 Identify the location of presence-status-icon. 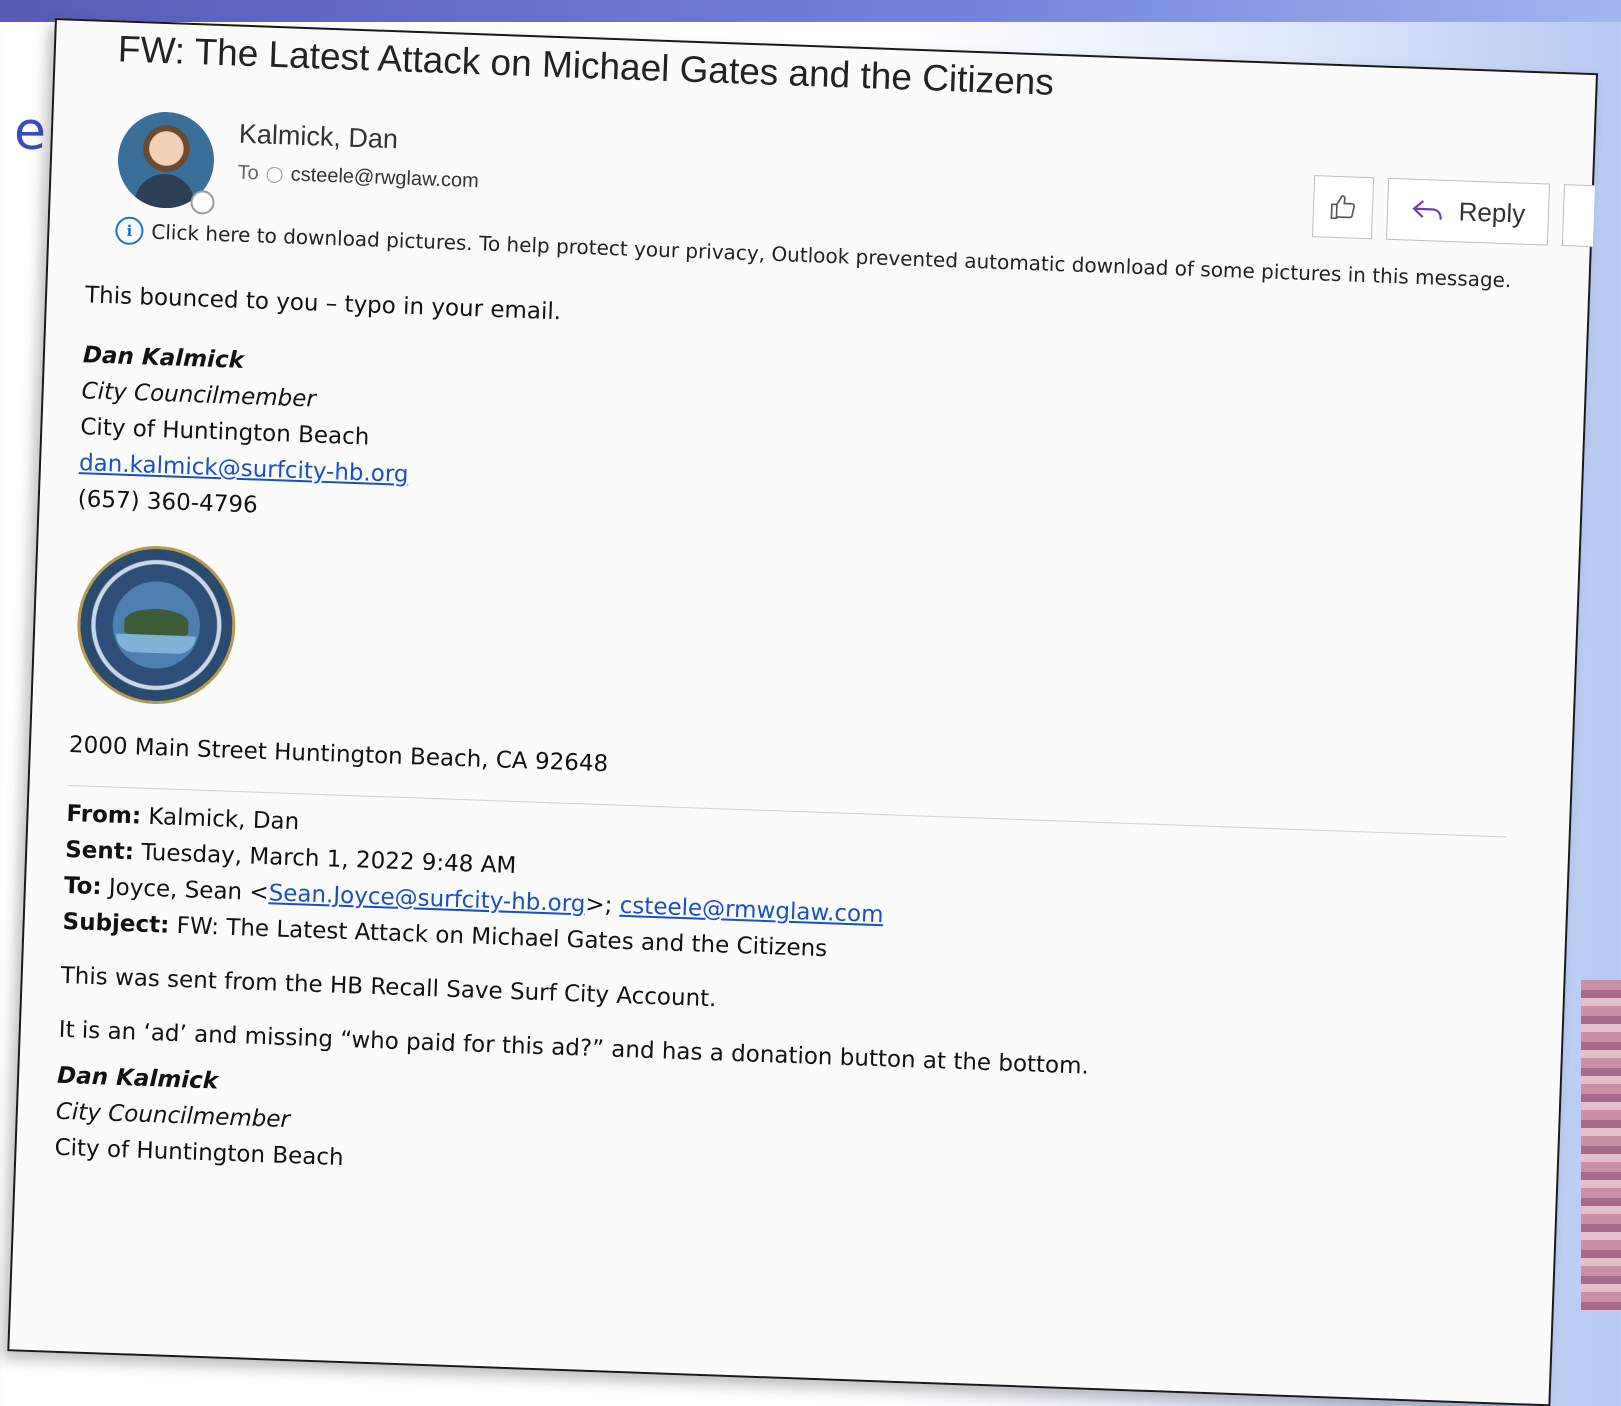
(202, 202).